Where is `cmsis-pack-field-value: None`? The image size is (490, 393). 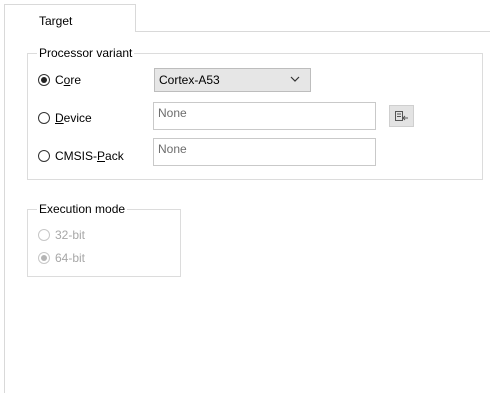 cmsis-pack-field-value: None is located at coordinates (172, 149).